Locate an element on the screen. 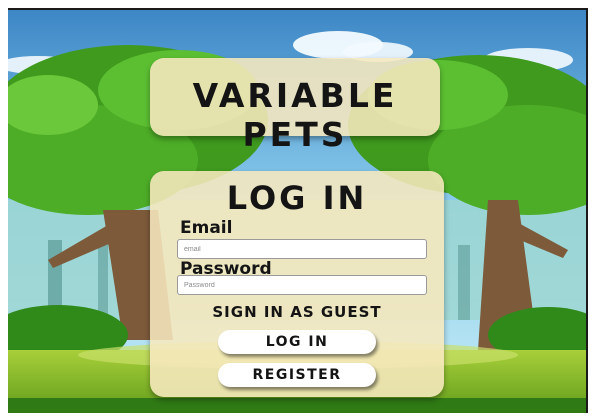 The height and width of the screenshot is (417, 595). title-panel: VARIABLE PETS is located at coordinates (295, 106).